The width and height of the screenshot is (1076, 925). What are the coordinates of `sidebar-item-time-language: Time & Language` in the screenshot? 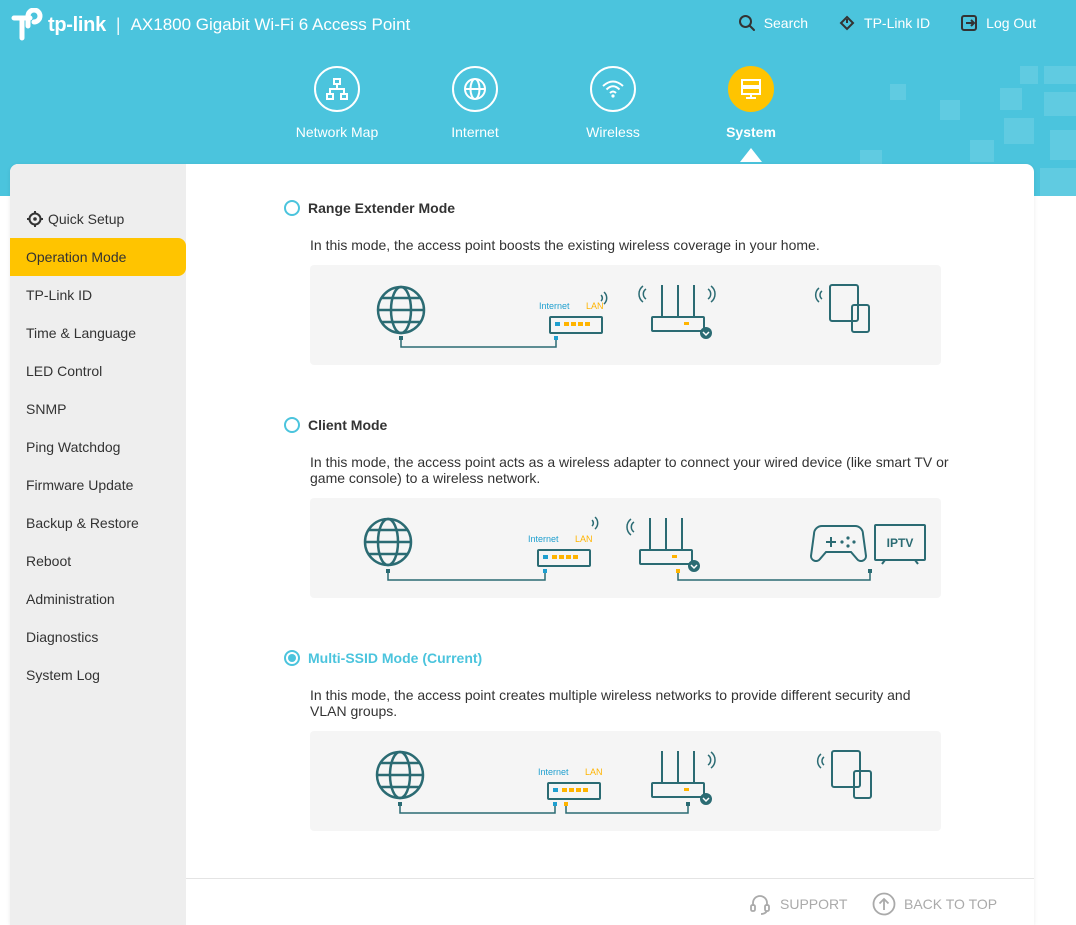 It's located at (98, 333).